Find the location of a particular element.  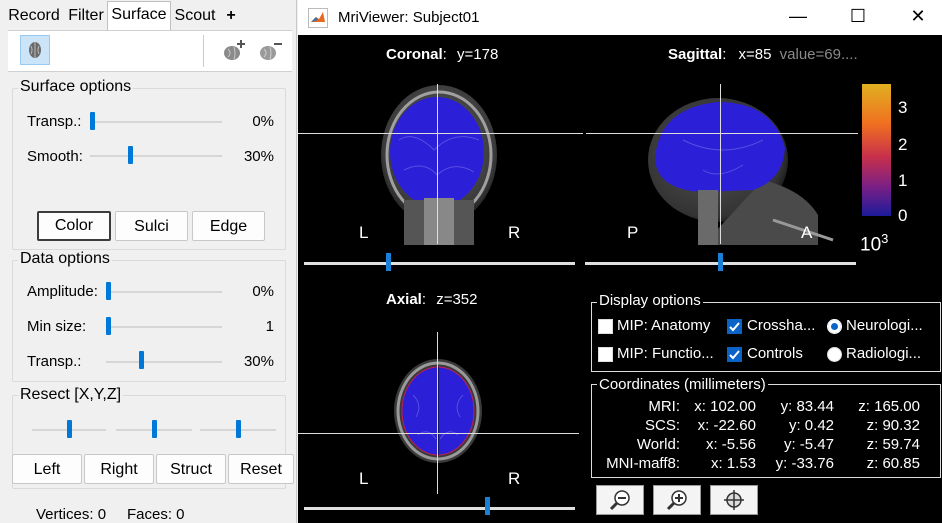

axial-slice-image is located at coordinates (438, 410).